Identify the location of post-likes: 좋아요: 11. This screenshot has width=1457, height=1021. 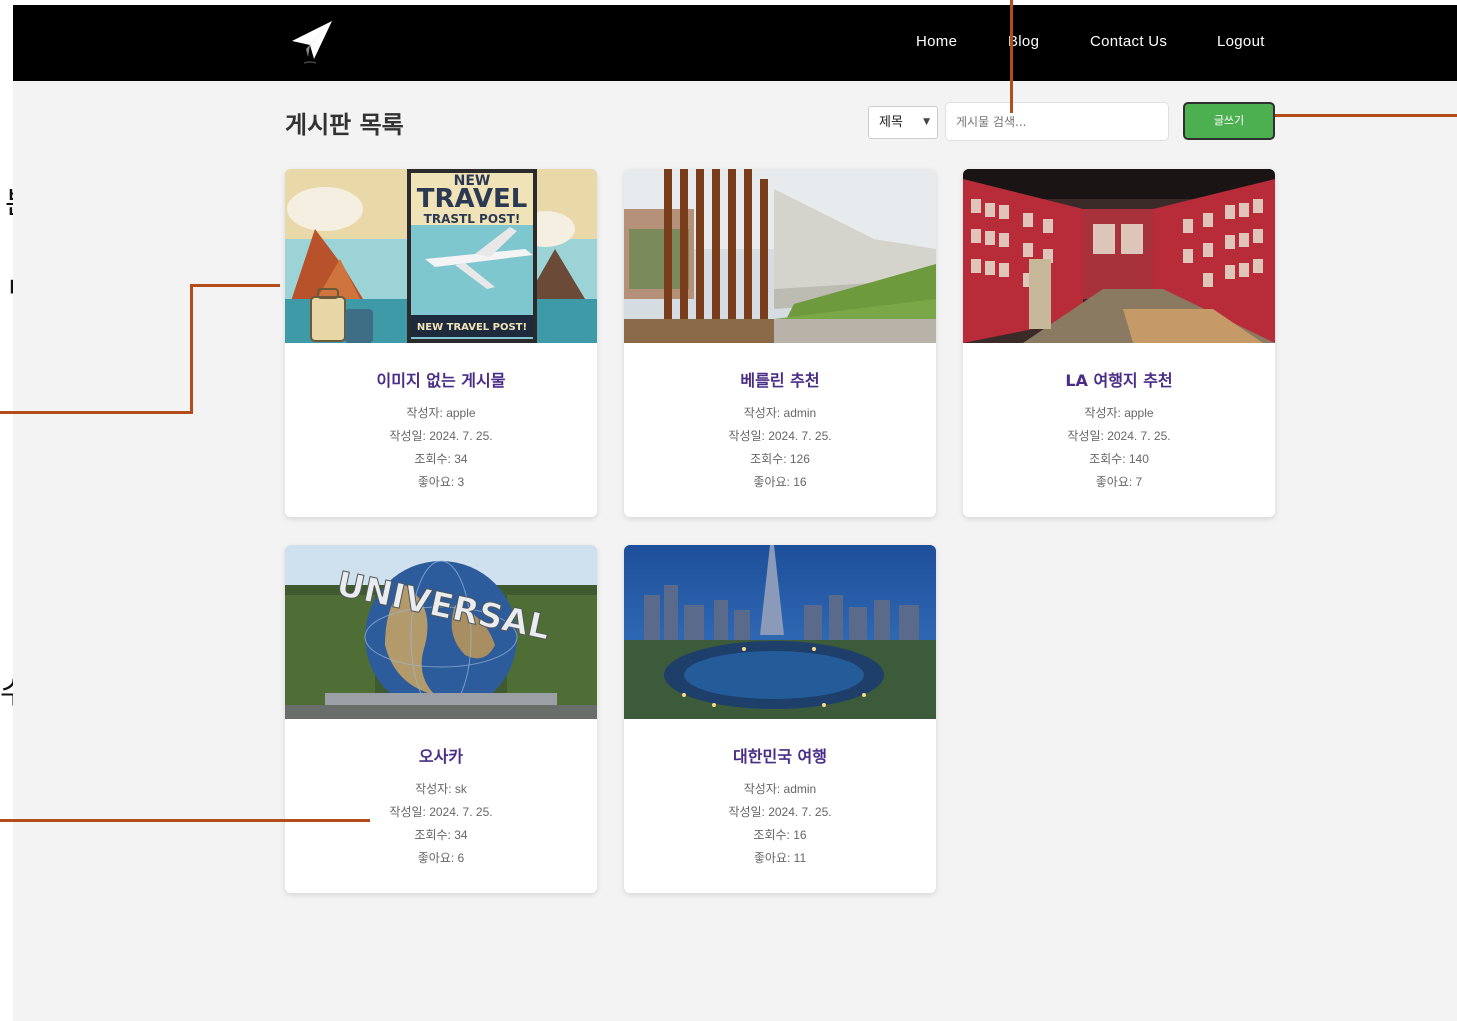
(780, 858).